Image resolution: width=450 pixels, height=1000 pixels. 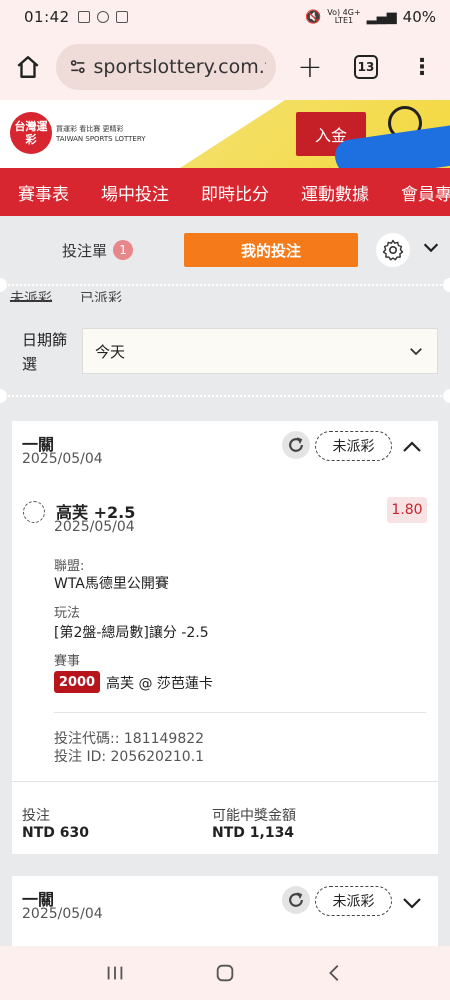 What do you see at coordinates (129, 739) in the screenshot?
I see `bet-code: 投注代碼:: 181149822` at bounding box center [129, 739].